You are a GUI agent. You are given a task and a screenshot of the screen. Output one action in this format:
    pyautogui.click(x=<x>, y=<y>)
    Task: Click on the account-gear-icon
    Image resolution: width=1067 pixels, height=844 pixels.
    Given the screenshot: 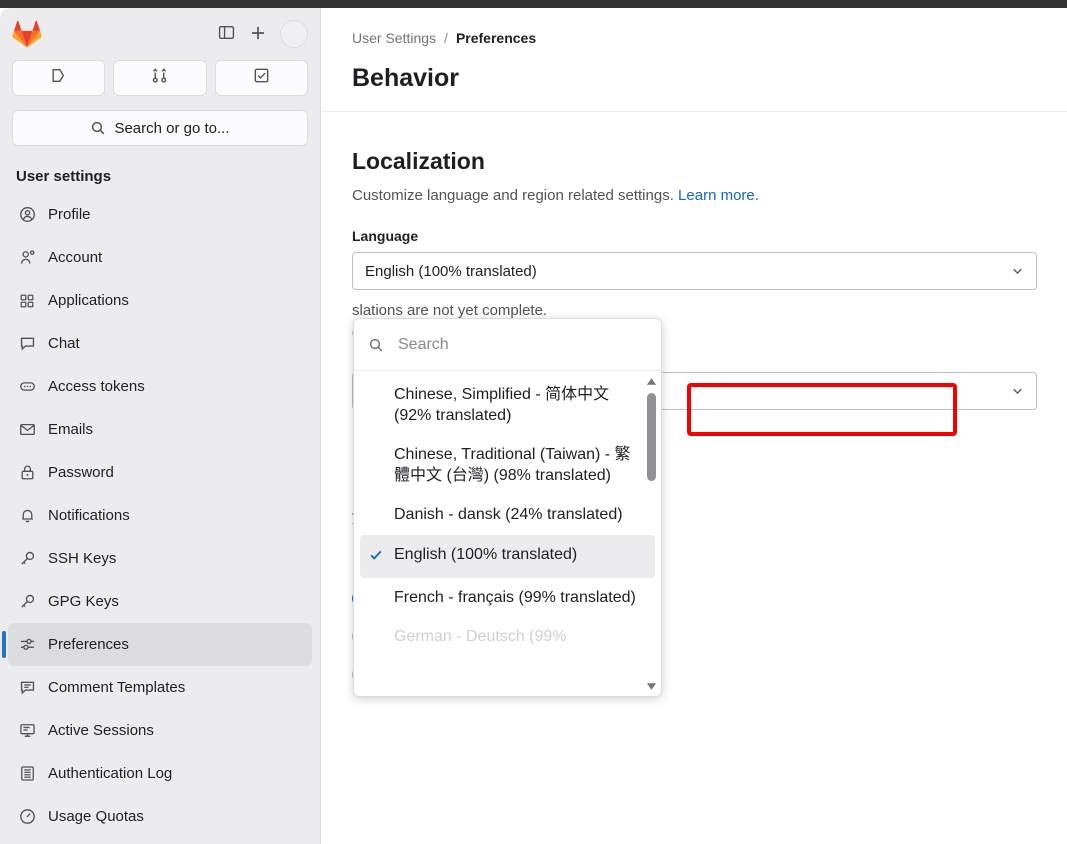 What is the action you would take?
    pyautogui.click(x=27, y=258)
    